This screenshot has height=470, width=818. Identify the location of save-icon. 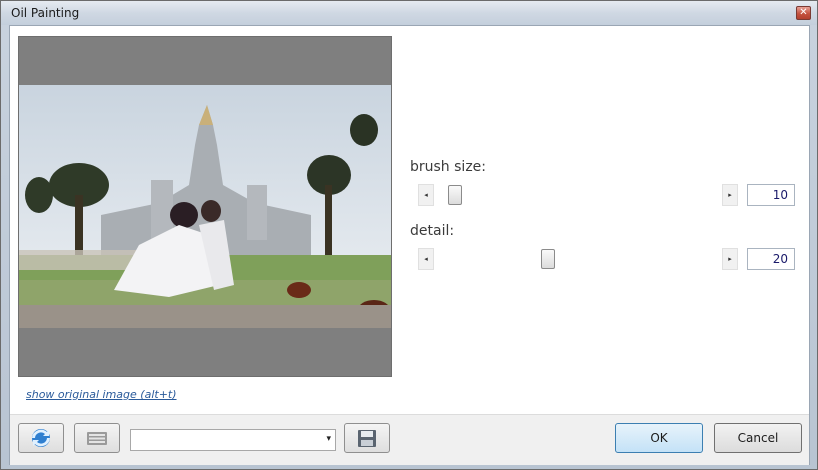
(367, 438).